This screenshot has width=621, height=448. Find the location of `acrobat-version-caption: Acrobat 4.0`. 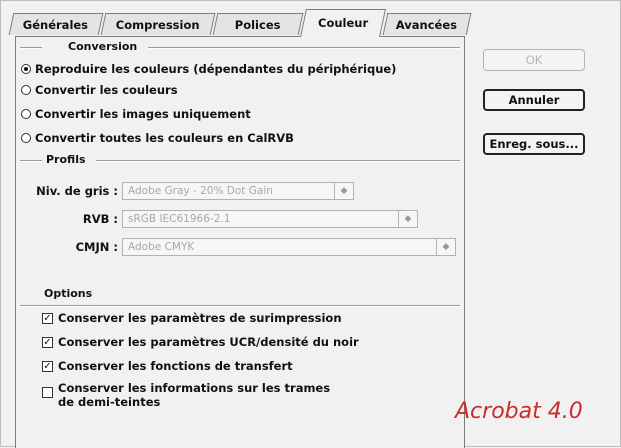

acrobat-version-caption: Acrobat 4.0 is located at coordinates (519, 411).